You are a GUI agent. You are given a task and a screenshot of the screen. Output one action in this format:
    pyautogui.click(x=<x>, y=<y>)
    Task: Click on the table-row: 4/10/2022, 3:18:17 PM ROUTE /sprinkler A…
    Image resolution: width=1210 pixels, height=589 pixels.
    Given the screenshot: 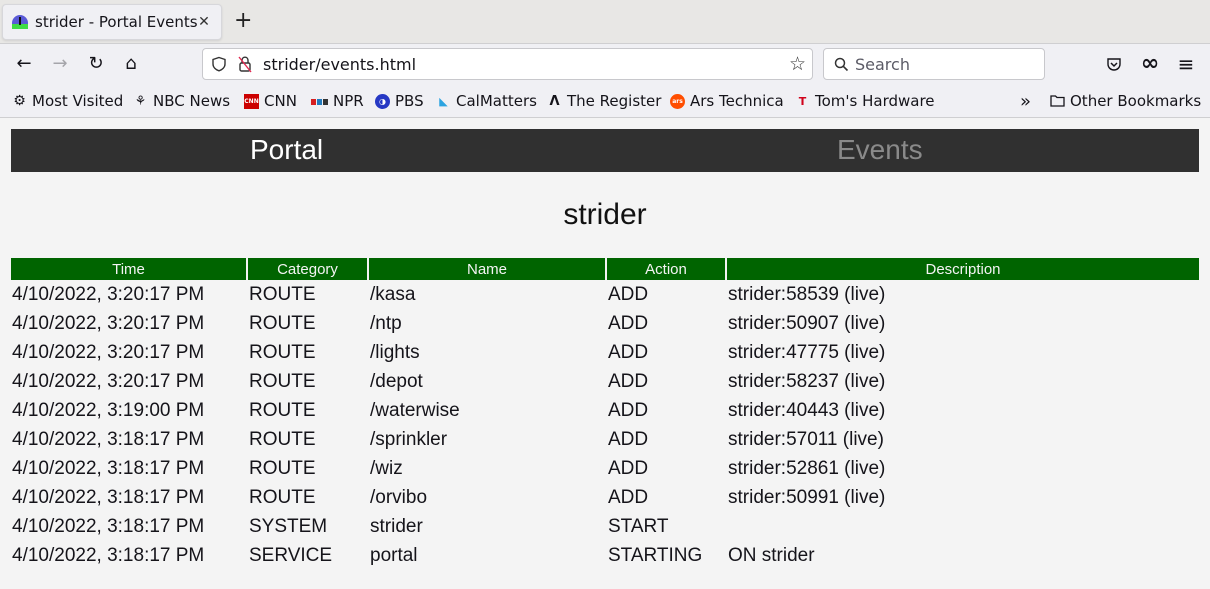 What is the action you would take?
    pyautogui.click(x=605, y=439)
    